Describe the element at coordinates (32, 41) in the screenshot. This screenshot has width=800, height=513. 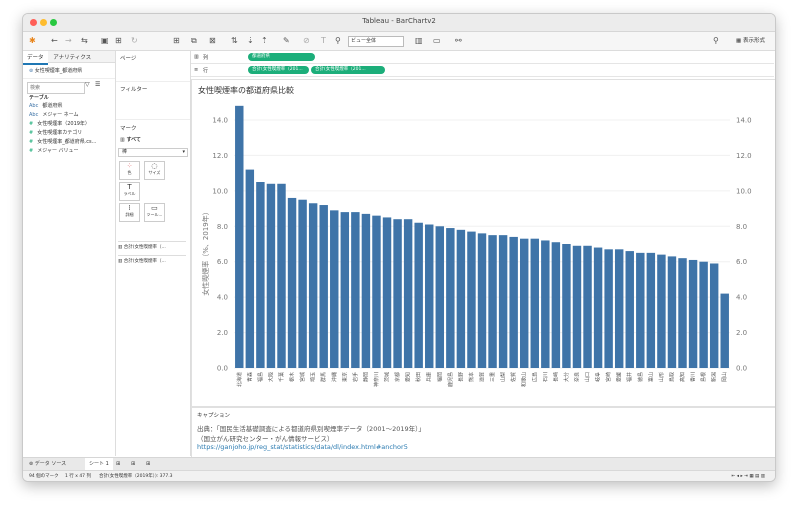
I see `tableau-logo-icon: ✱` at that location.